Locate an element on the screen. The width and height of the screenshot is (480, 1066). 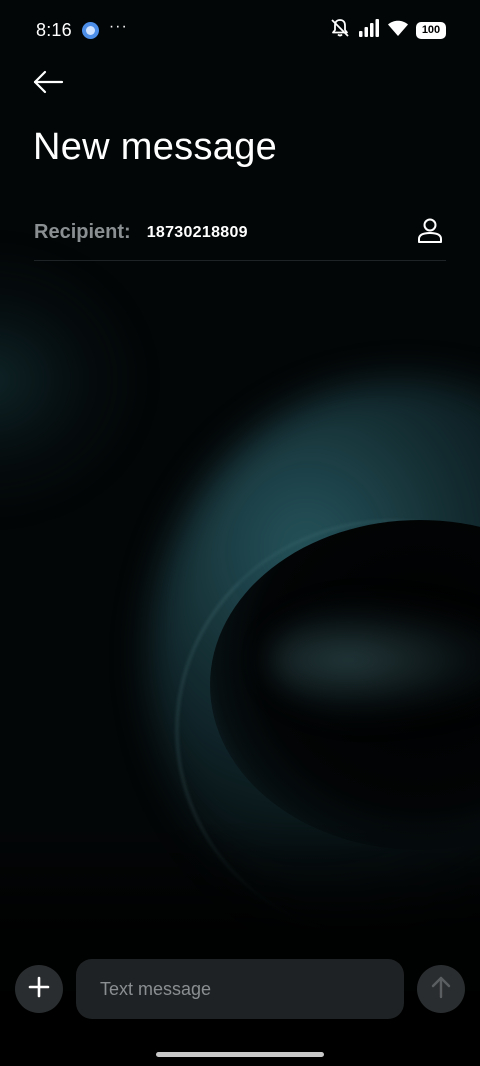
attach-button is located at coordinates (39, 989).